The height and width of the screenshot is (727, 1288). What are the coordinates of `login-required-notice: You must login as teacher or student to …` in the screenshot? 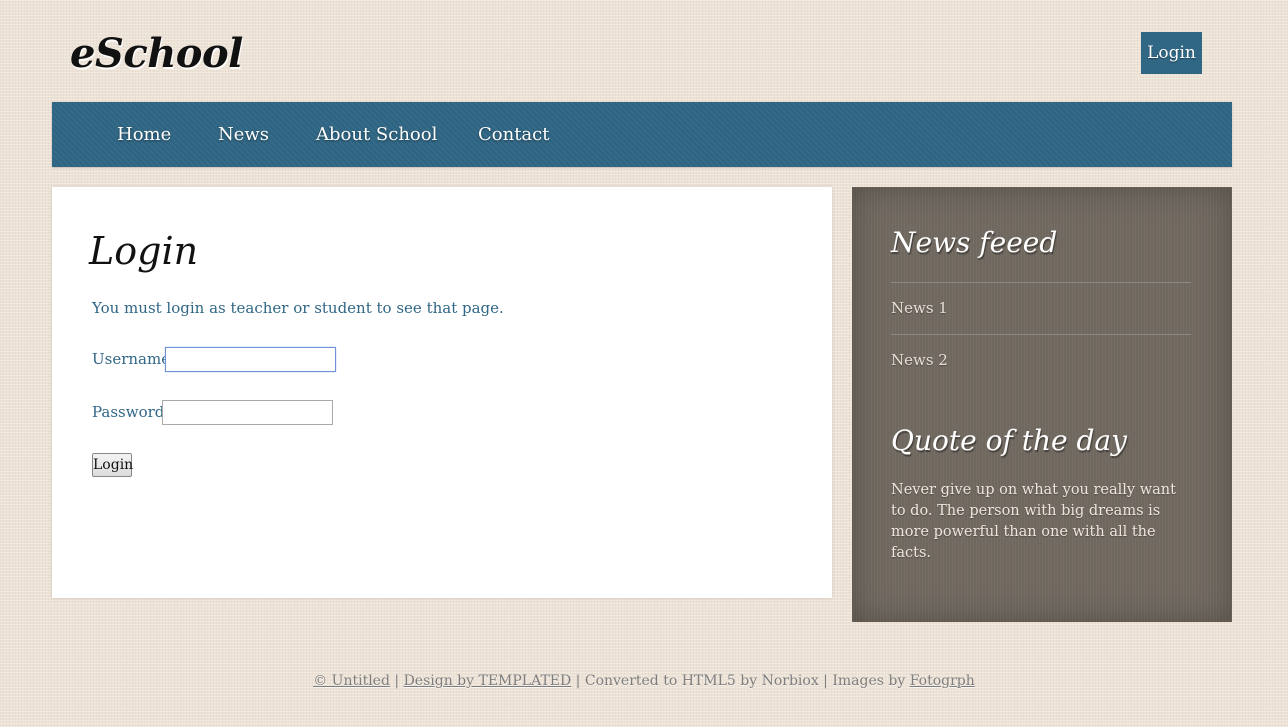 It's located at (298, 308).